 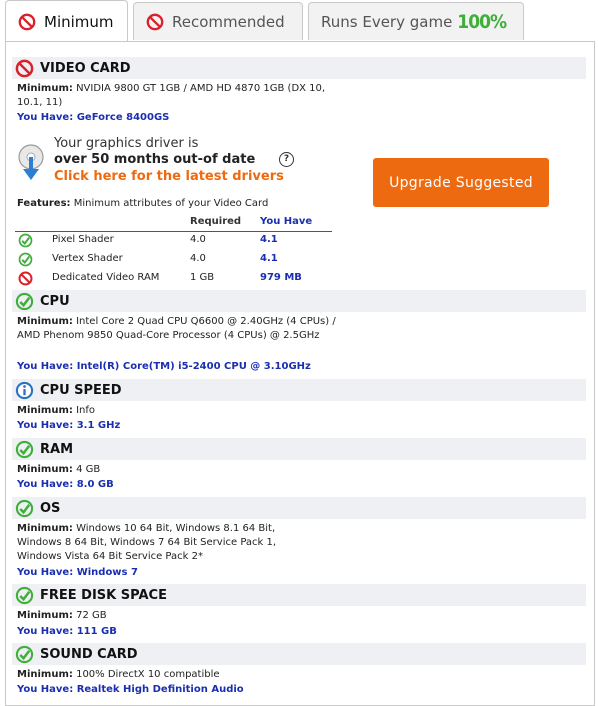 I want to click on you-have-text: You Have: Realtek High Definition Audio, so click(x=130, y=689).